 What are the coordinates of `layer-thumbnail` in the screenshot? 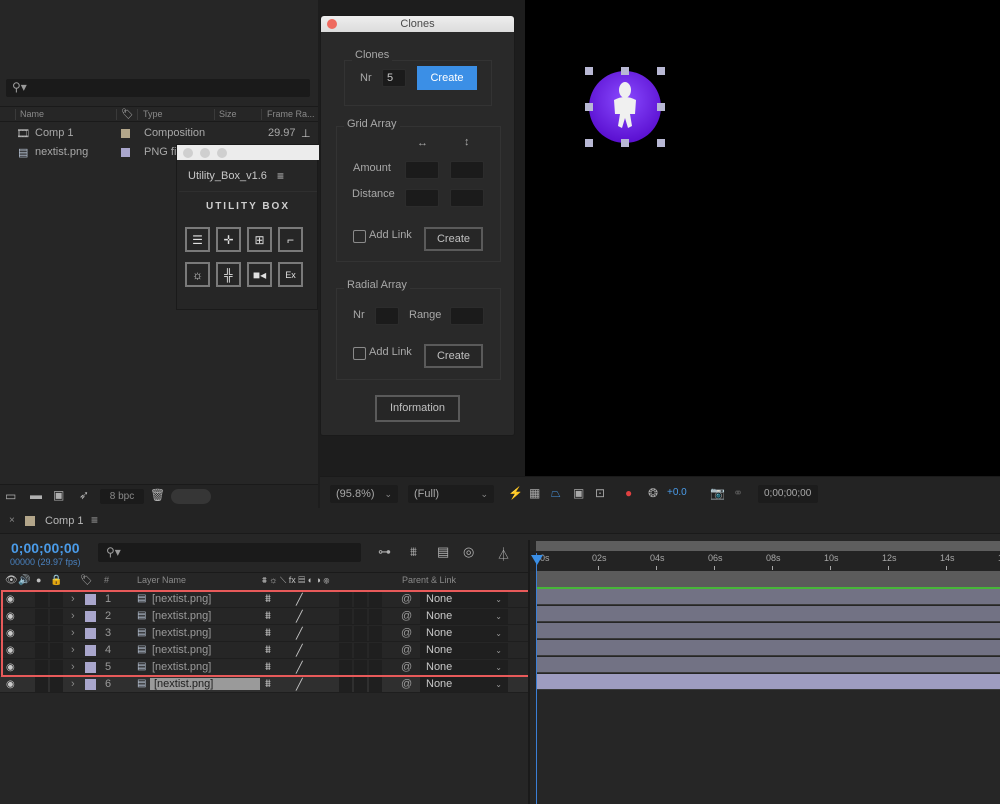 It's located at (625, 107).